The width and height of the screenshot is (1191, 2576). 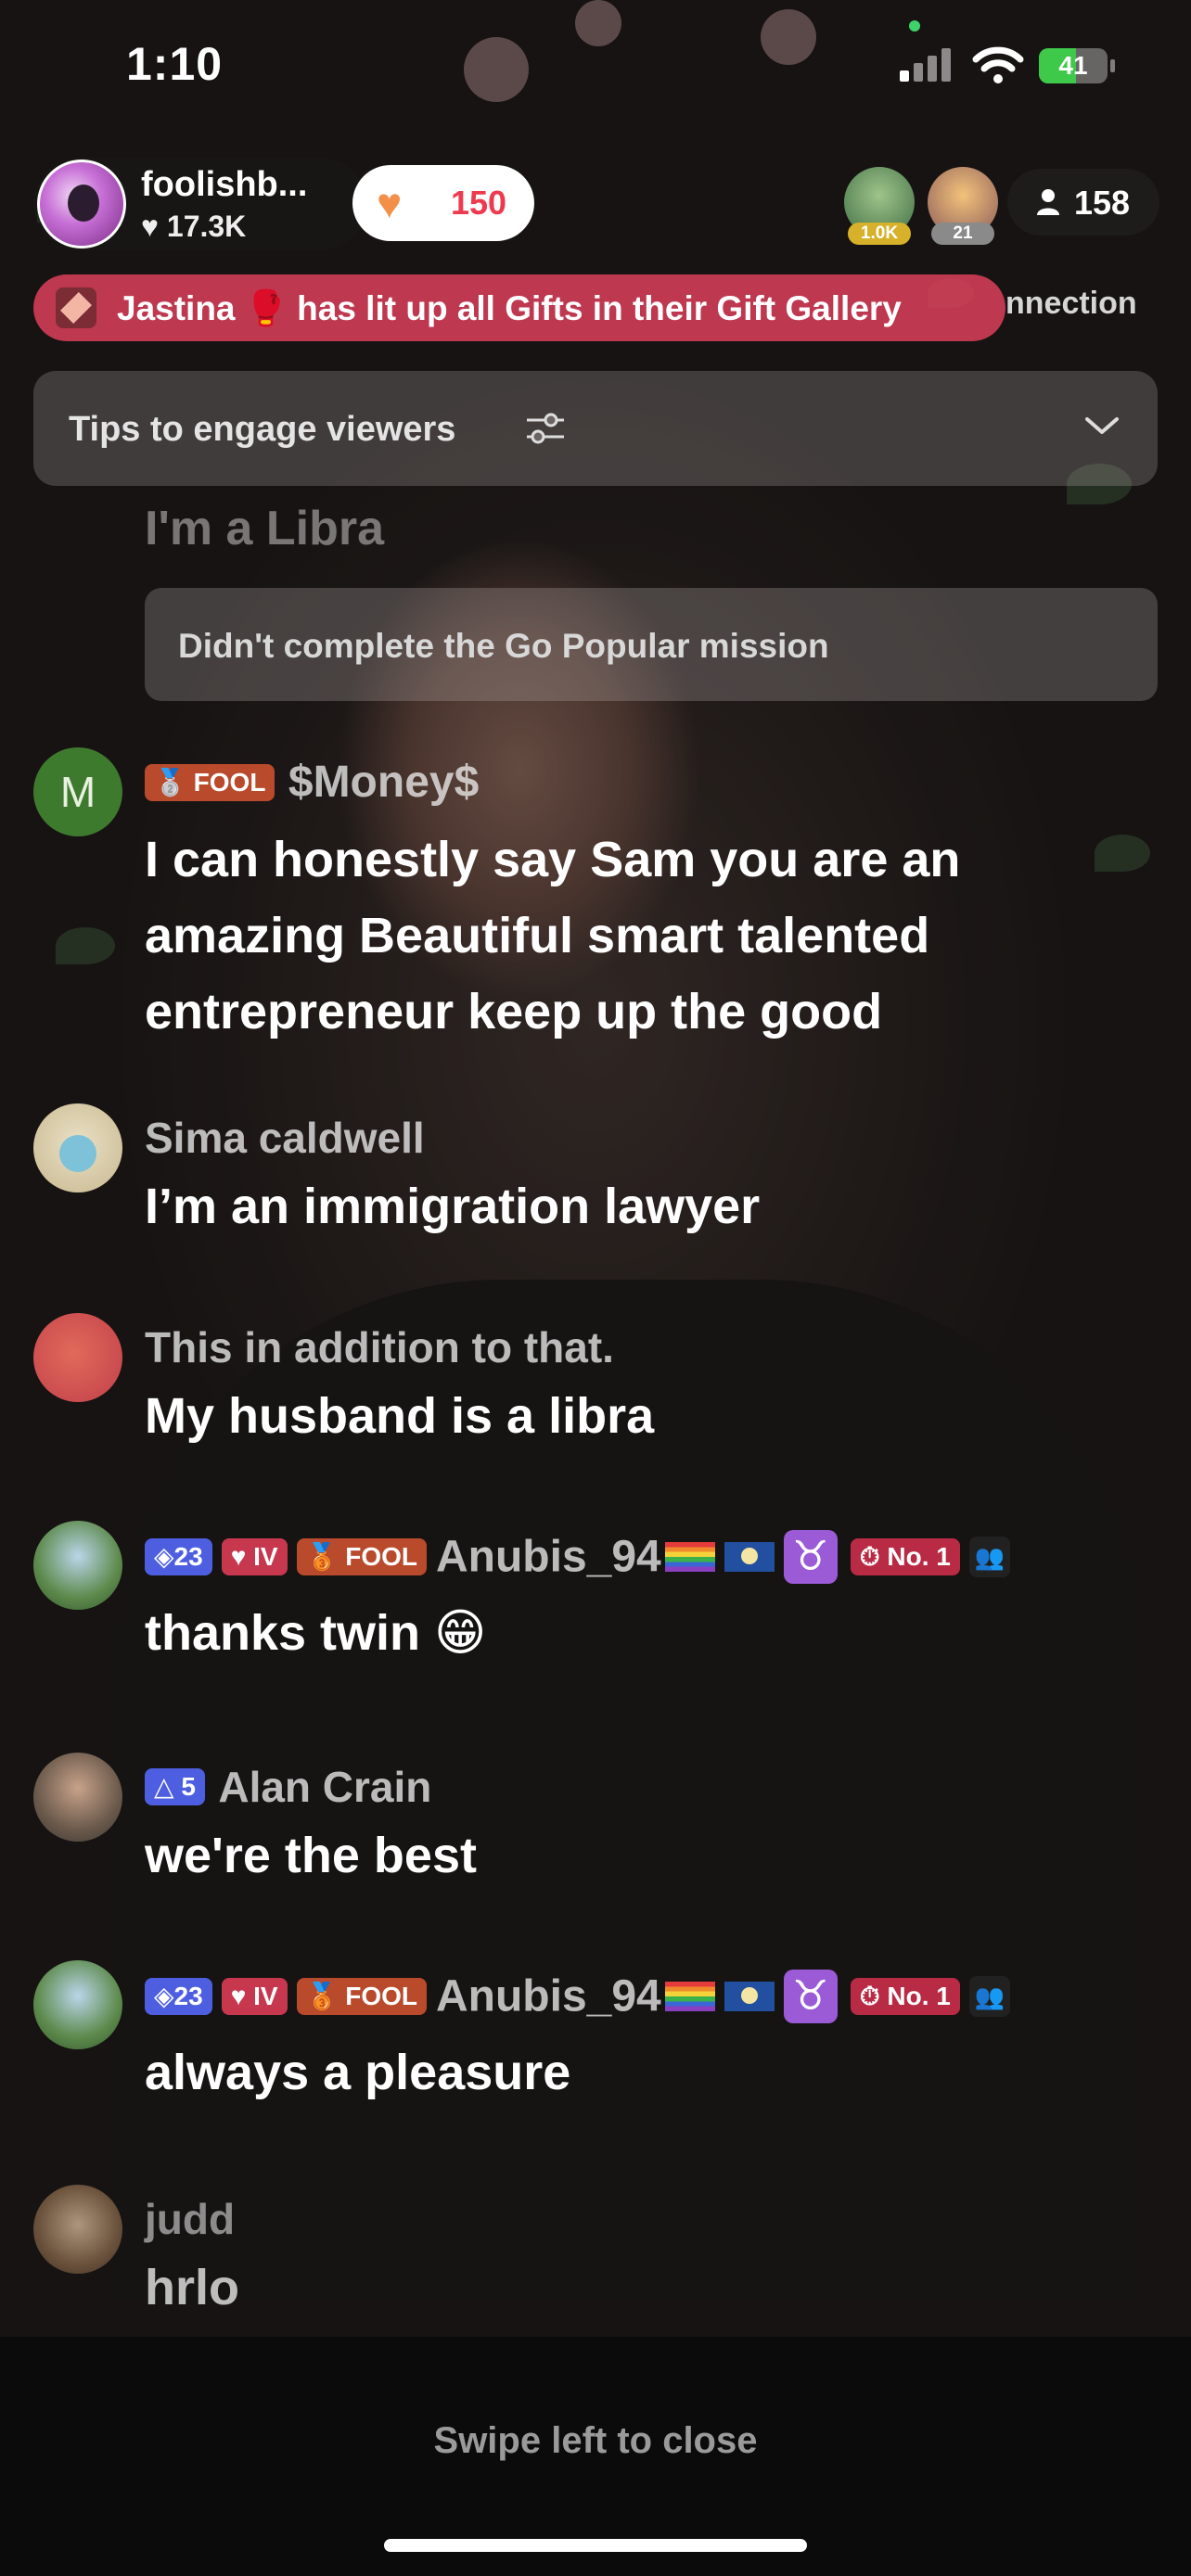 I want to click on message-text: we're the best, so click(x=311, y=1855).